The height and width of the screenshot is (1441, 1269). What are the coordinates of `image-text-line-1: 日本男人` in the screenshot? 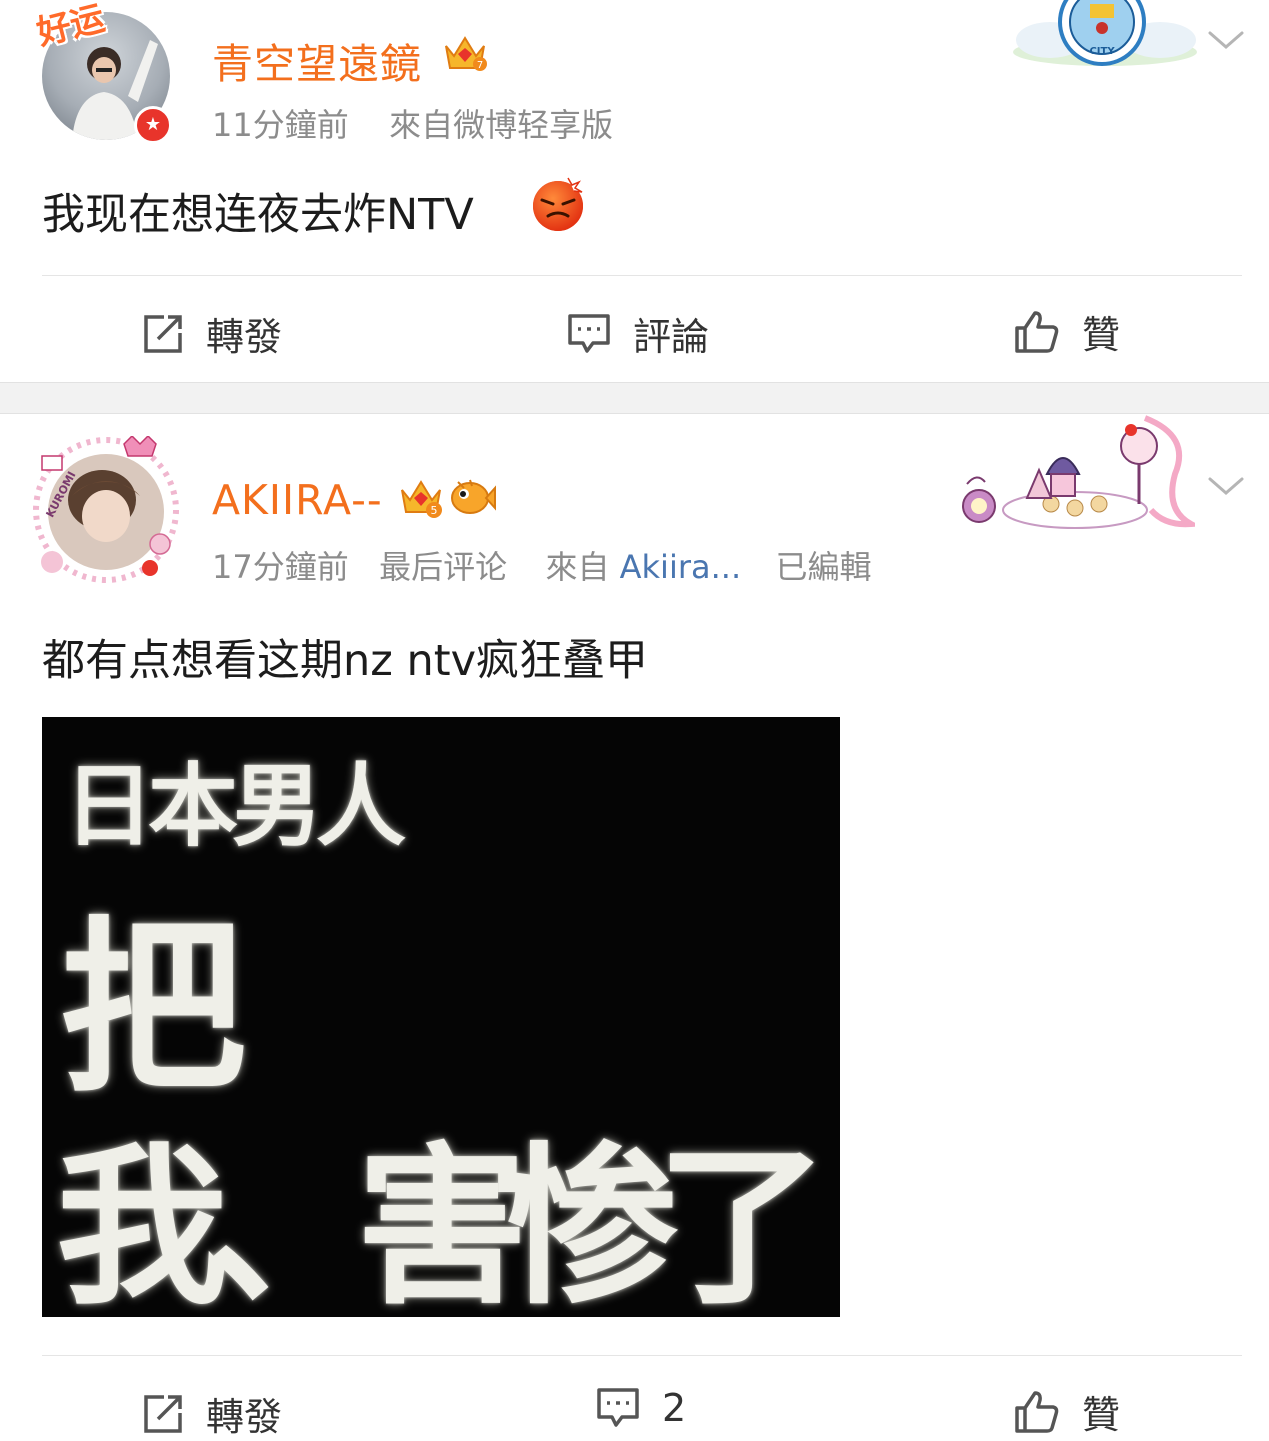 It's located at (235, 806).